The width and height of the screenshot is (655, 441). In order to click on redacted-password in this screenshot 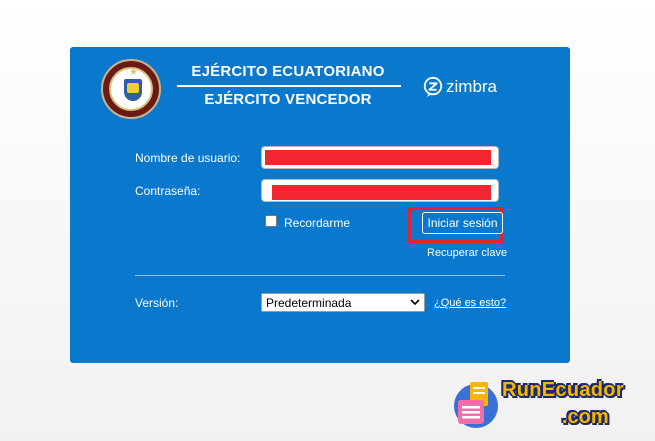, I will do `click(381, 192)`.